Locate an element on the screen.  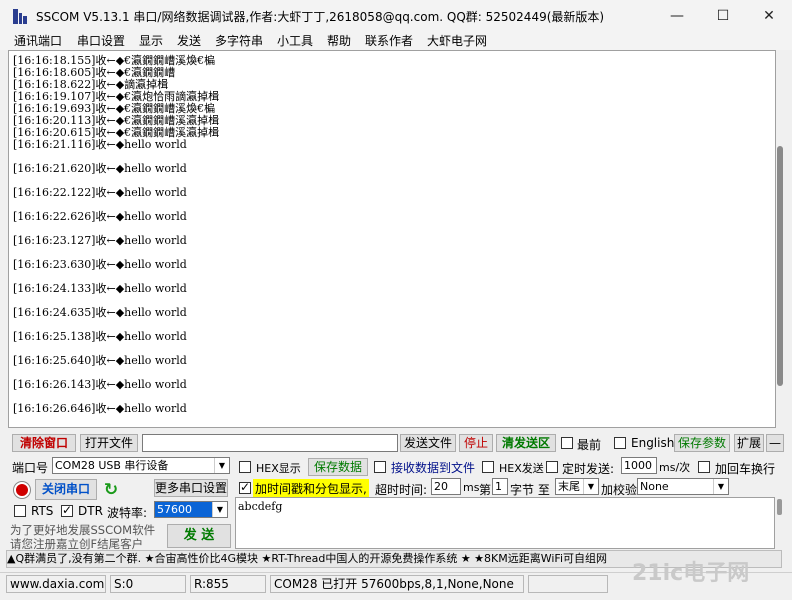
checksum-value: None is located at coordinates (654, 486).